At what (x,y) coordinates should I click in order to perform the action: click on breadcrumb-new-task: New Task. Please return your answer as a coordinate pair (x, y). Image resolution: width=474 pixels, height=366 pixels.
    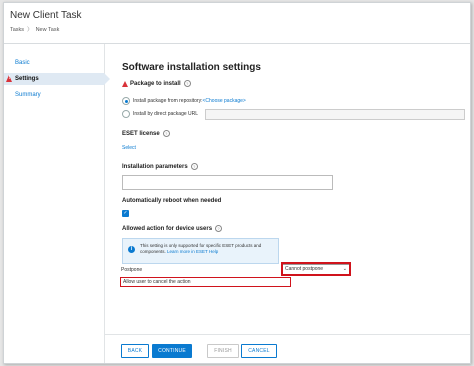
    Looking at the image, I should click on (47, 30).